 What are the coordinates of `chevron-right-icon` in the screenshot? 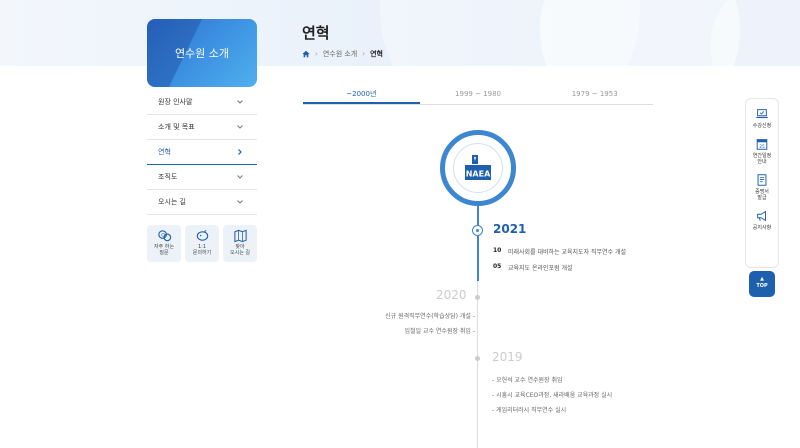 It's located at (240, 152).